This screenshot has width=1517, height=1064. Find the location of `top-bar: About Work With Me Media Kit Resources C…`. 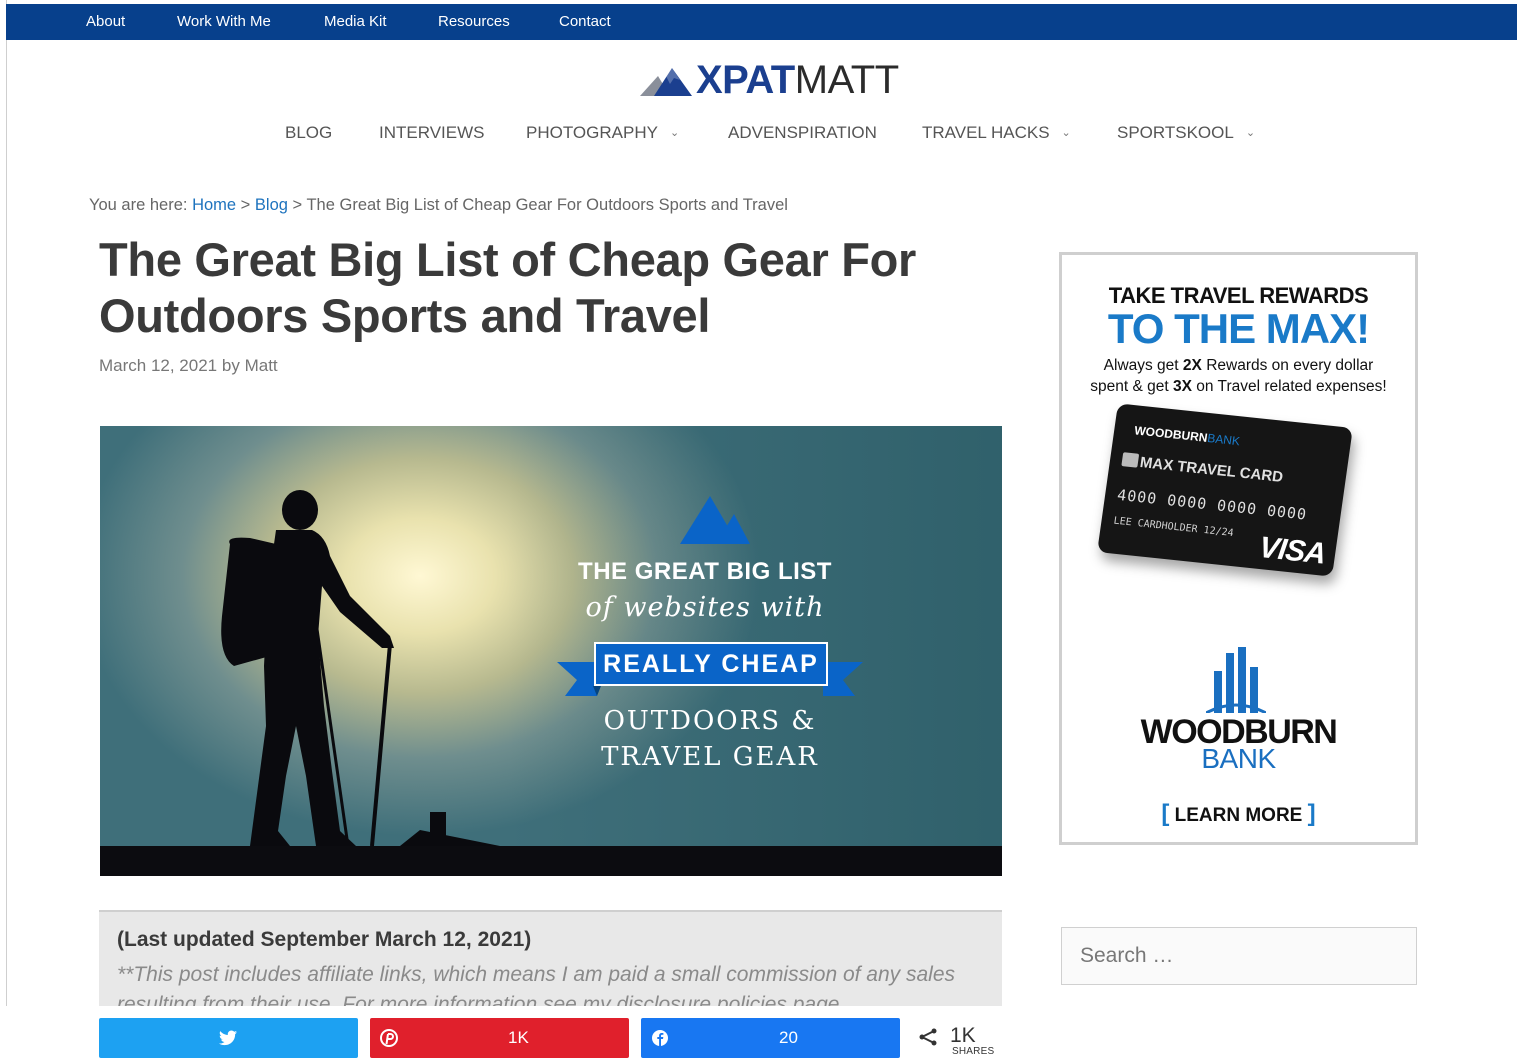

top-bar: About Work With Me Media Kit Resources C… is located at coordinates (761, 22).